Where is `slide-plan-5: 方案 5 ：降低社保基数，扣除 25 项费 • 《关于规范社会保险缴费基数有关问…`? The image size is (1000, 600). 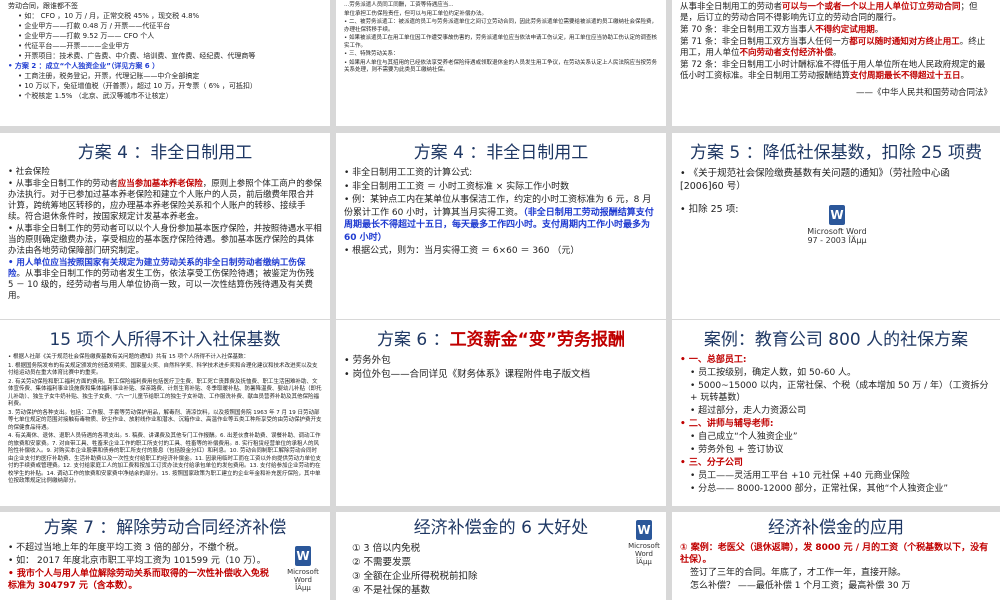
slide-plan-5: 方案 5 ：降低社保基数，扣除 25 项费 • 《关于规范社会保险缴费基数有关问… is located at coordinates (836, 226).